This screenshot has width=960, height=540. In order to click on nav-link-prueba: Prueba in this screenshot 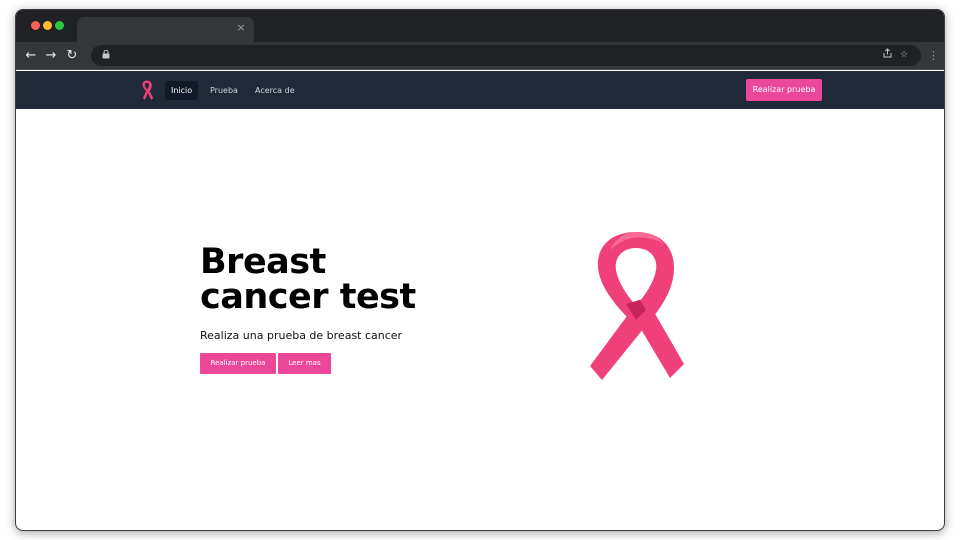, I will do `click(224, 90)`.